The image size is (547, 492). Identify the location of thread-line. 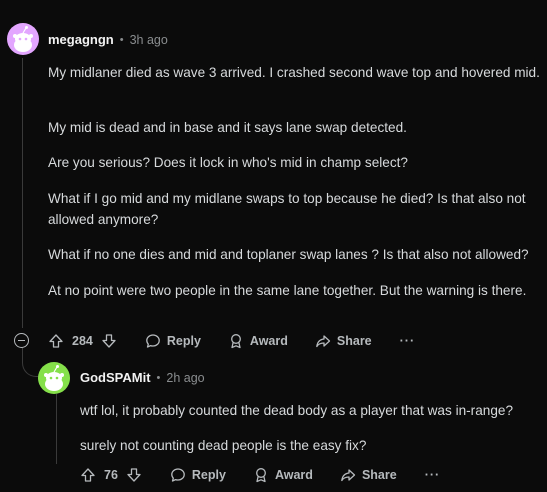
(22, 193).